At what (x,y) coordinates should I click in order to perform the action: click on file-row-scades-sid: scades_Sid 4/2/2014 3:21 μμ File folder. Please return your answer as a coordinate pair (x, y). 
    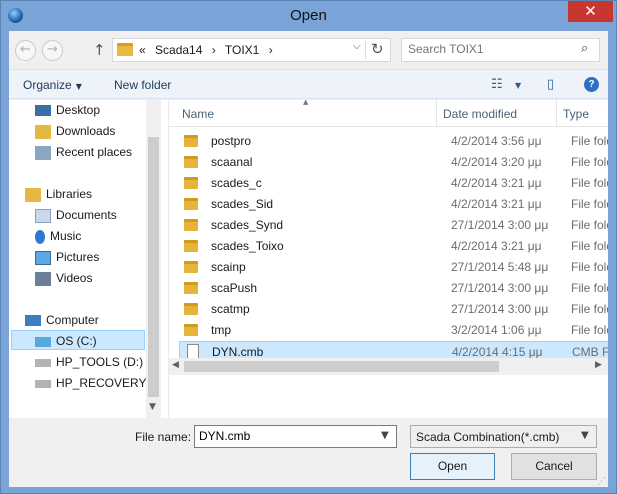
    Looking at the image, I should click on (393, 204).